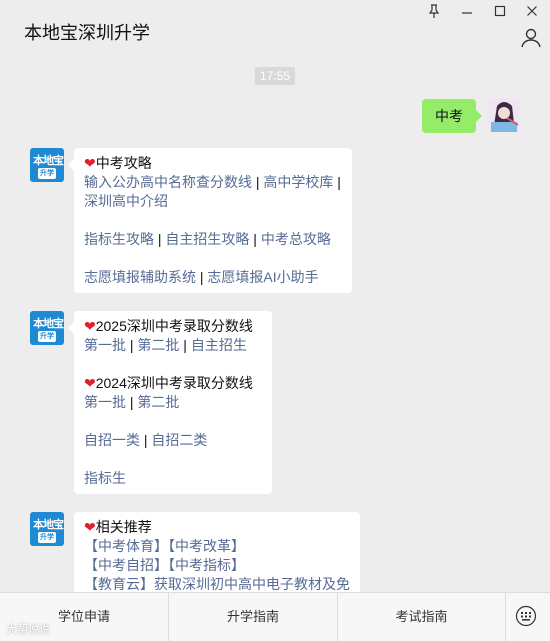 This screenshot has height=641, width=550. I want to click on chat-title: 本地宝深圳升学, so click(87, 33).